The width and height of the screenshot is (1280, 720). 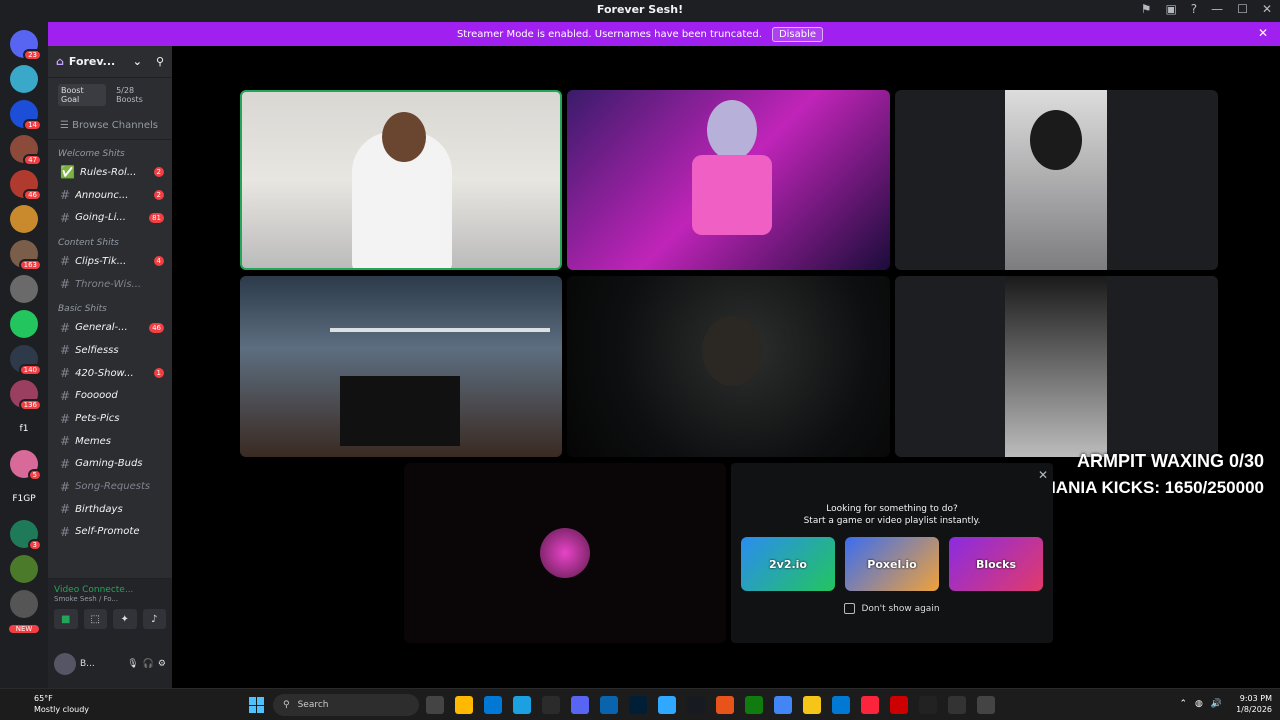 What do you see at coordinates (1199, 704) in the screenshot?
I see `network-icon: ◍` at bounding box center [1199, 704].